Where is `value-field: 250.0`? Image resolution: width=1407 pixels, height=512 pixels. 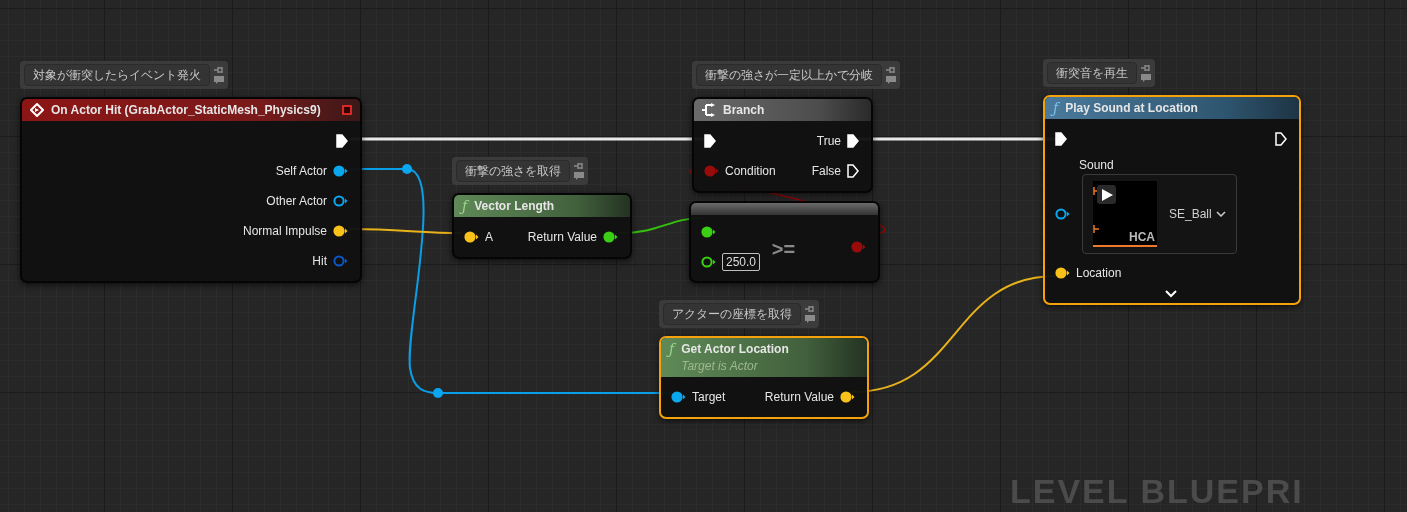
value-field: 250.0 is located at coordinates (741, 262).